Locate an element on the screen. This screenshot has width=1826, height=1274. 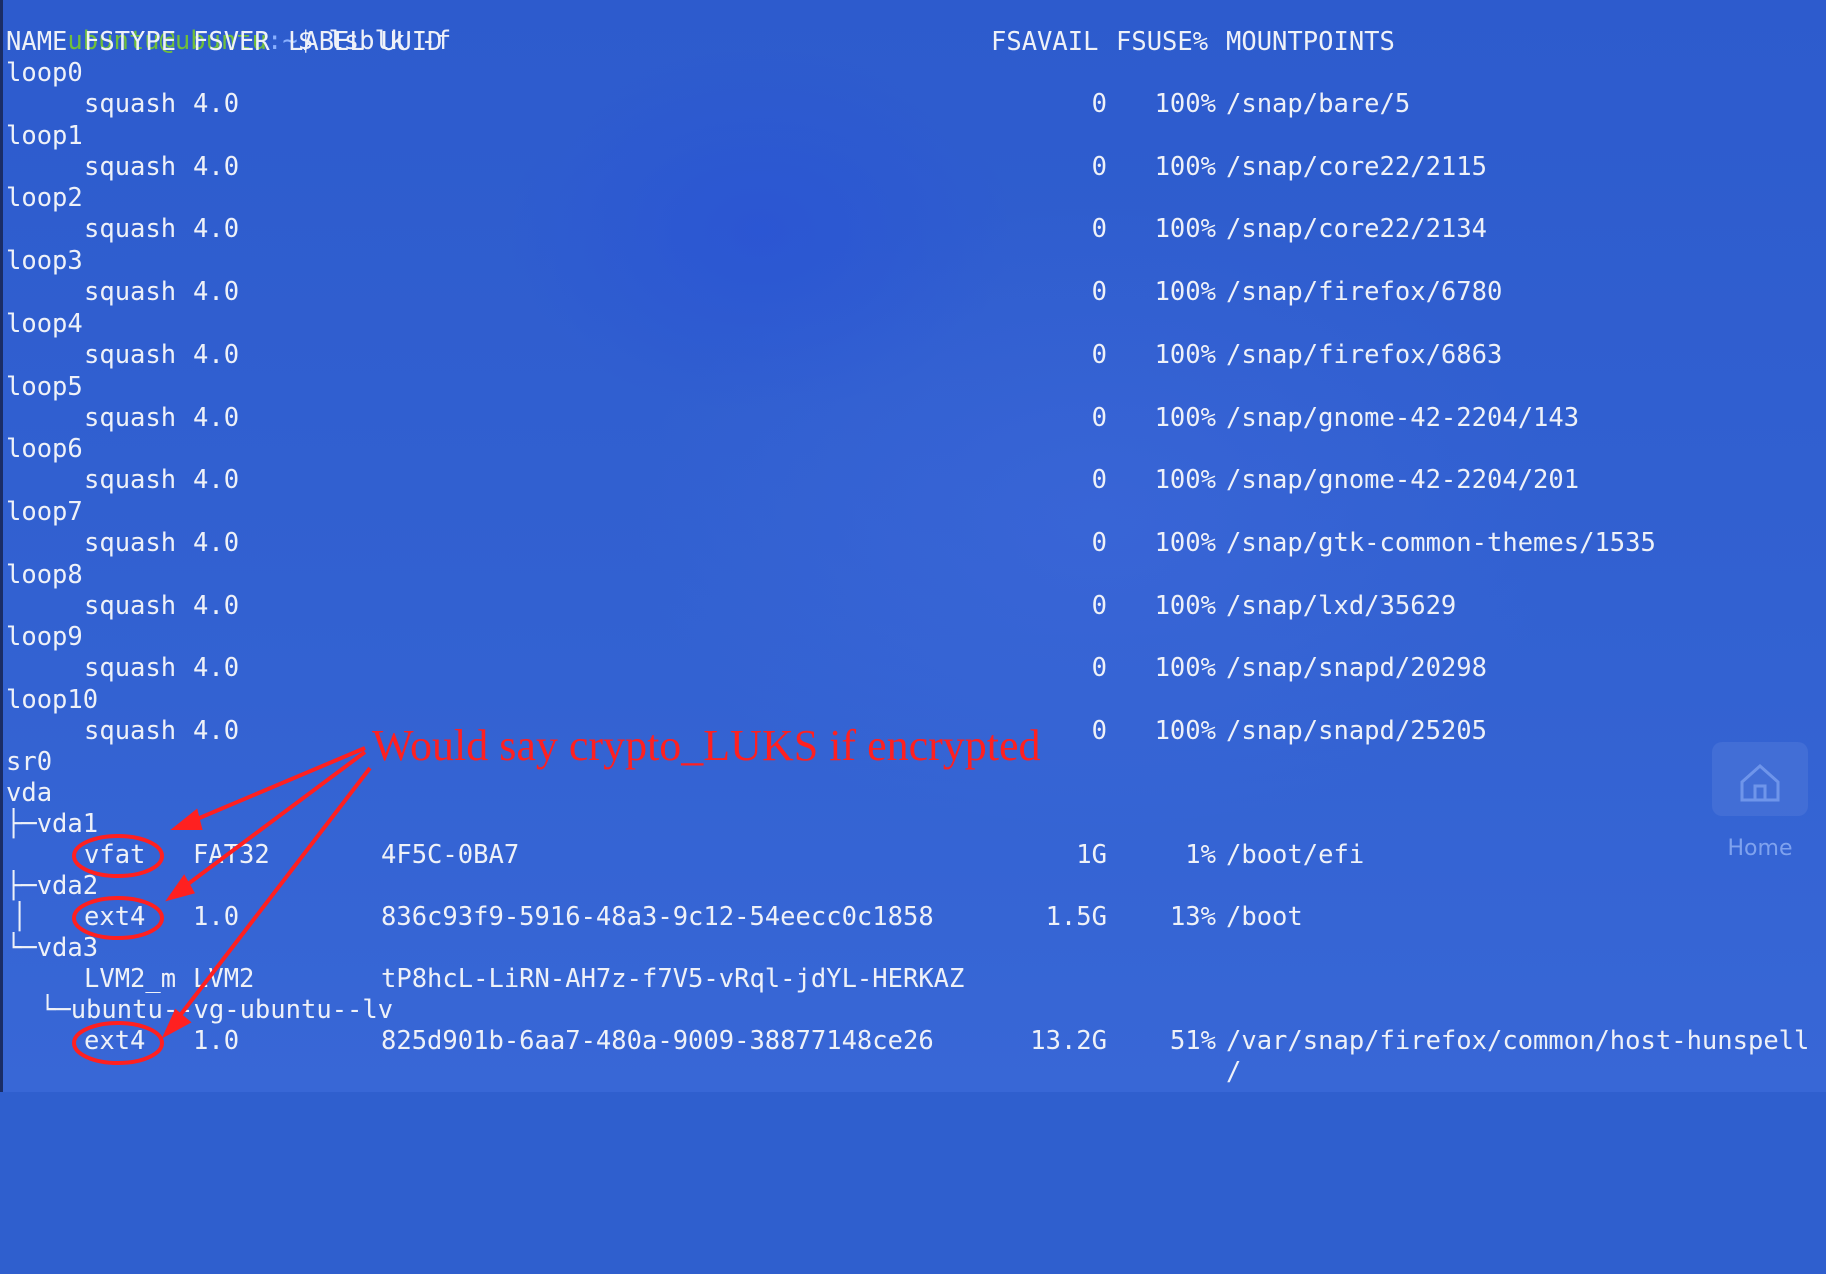
device-row-vda3: └─vda3 is located at coordinates (52, 948).